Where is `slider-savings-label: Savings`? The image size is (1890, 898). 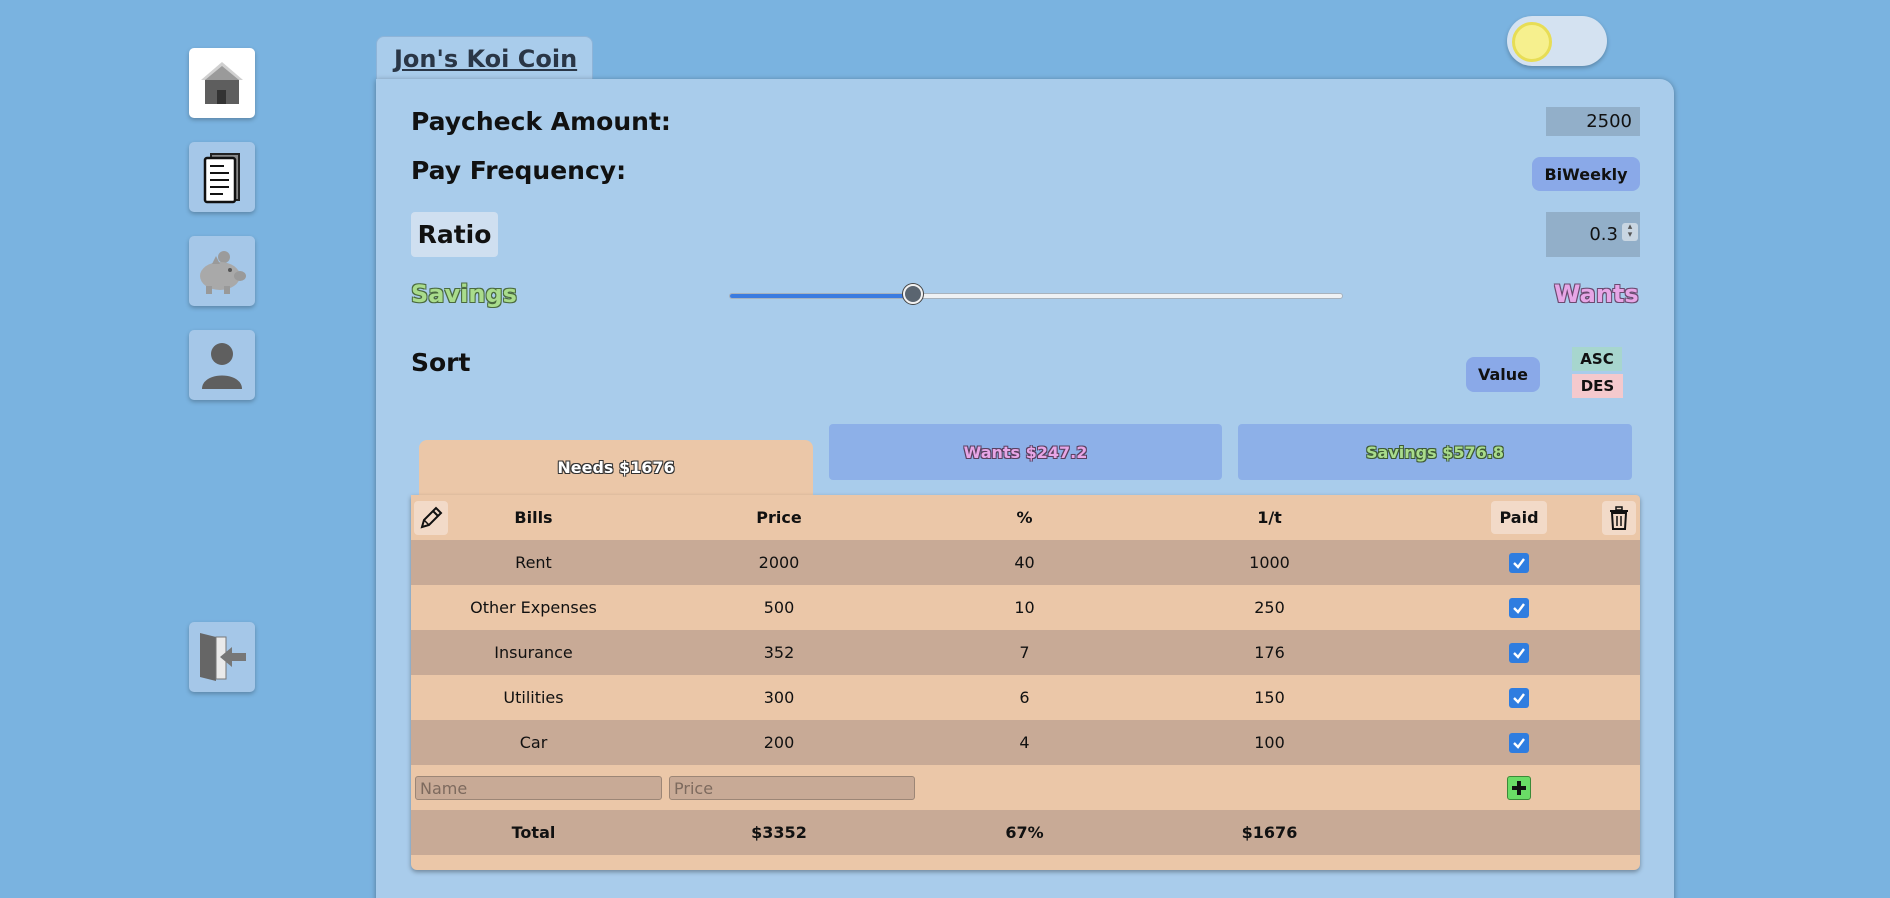
slider-savings-label: Savings is located at coordinates (464, 294).